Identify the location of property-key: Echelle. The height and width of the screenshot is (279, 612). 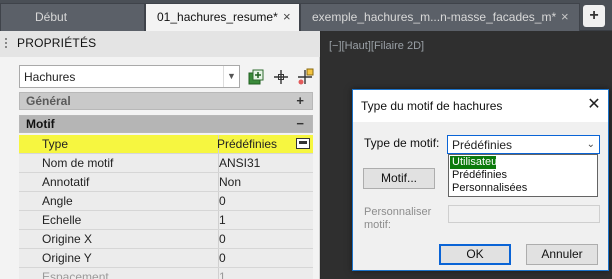
(119, 220).